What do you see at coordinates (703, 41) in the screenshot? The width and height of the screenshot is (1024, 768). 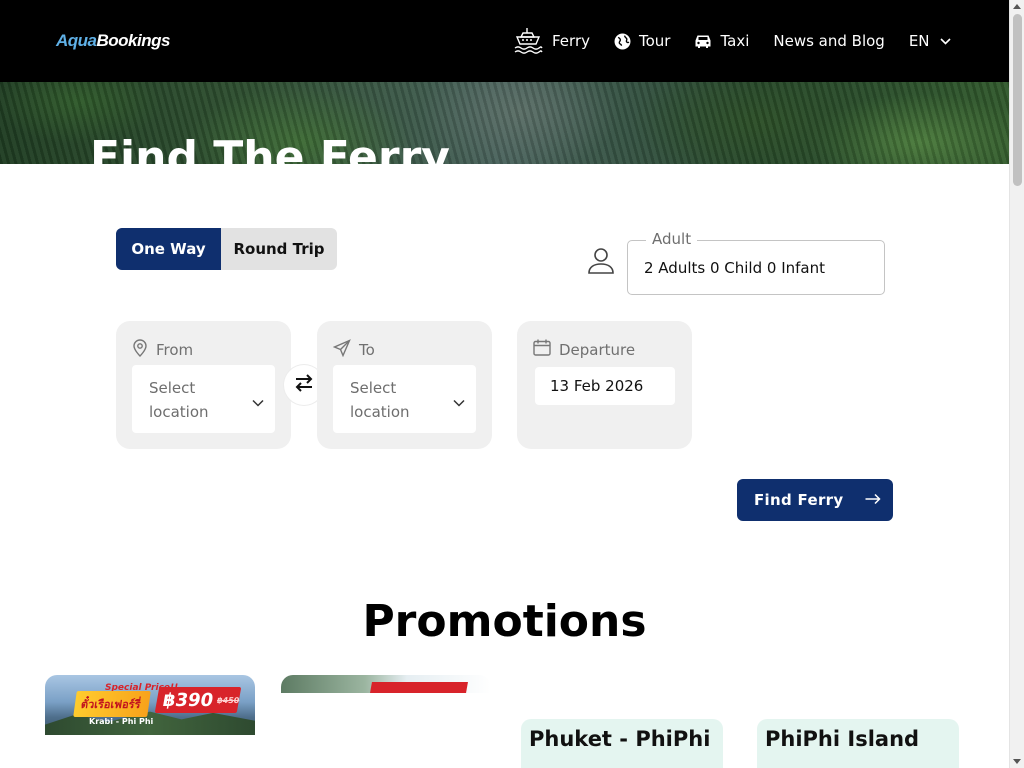 I see `car-icon` at bounding box center [703, 41].